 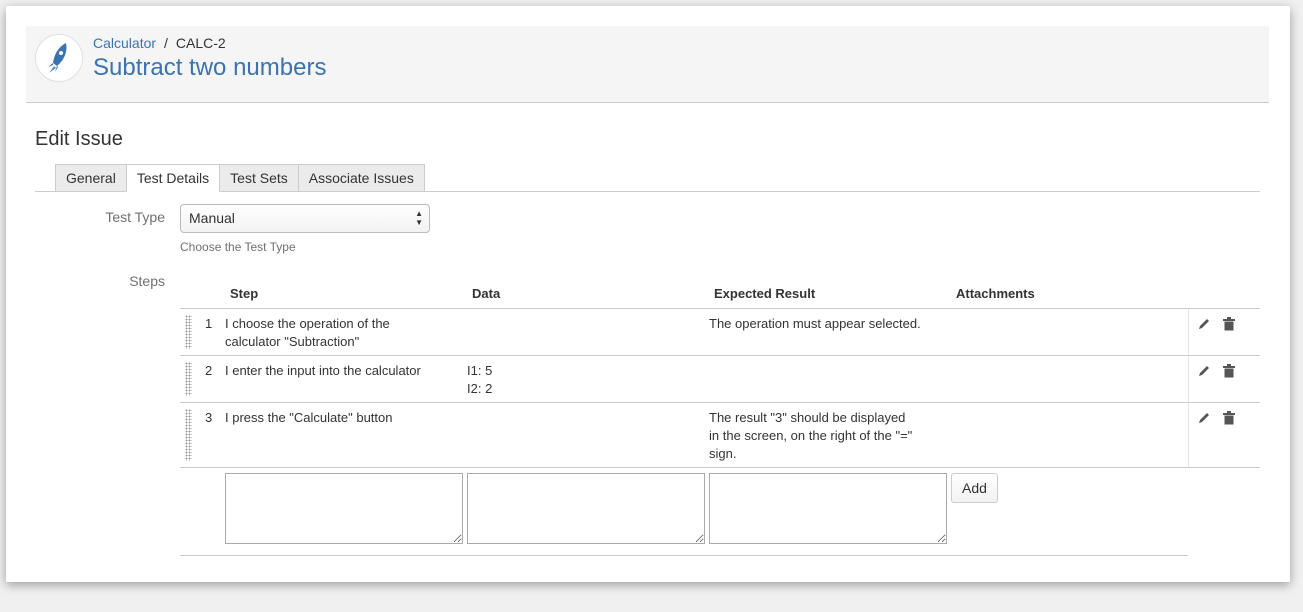 What do you see at coordinates (647, 64) in the screenshot?
I see `issue-header: Calculator / CALC-2 Subtract two numbers` at bounding box center [647, 64].